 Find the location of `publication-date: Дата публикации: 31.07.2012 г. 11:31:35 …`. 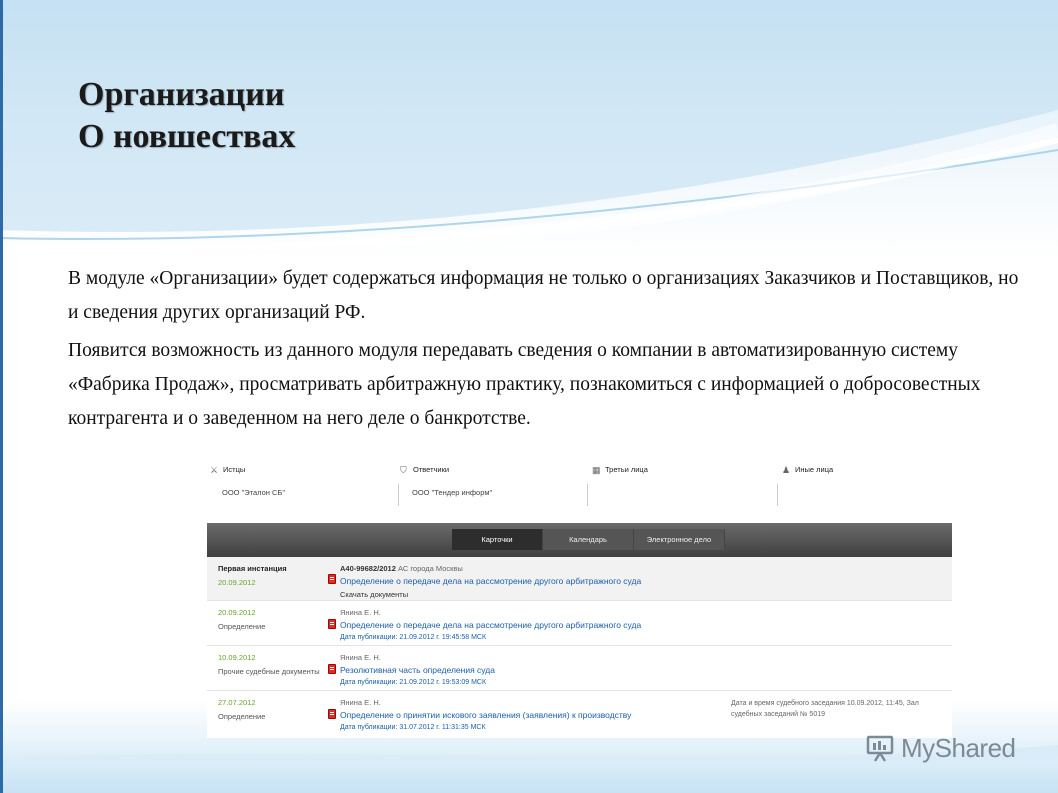

publication-date: Дата публикации: 31.07.2012 г. 11:31:35 … is located at coordinates (540, 727).